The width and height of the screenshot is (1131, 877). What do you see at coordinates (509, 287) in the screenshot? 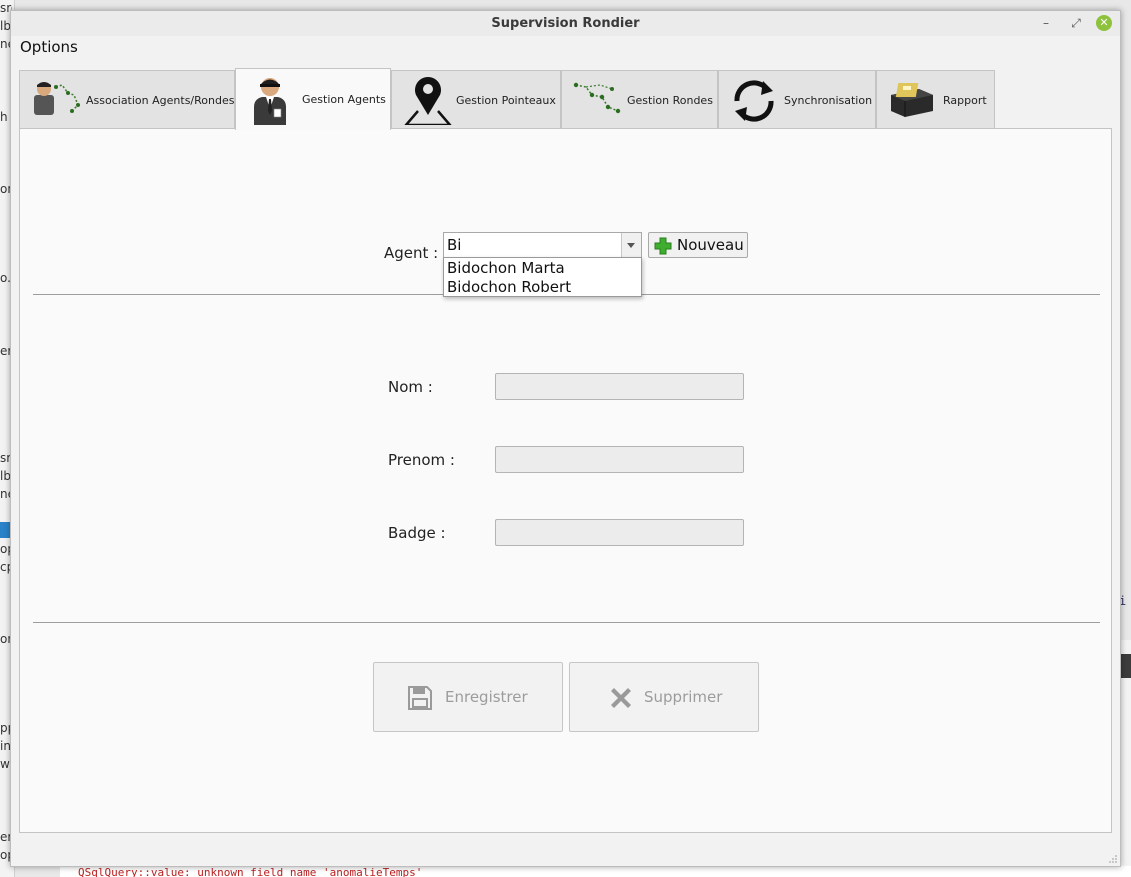
I see `suggestion-item: Bidochon Robert` at bounding box center [509, 287].